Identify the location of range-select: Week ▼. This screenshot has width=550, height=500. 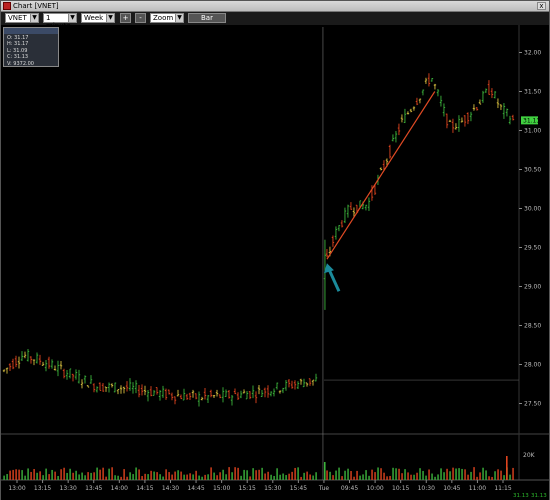
(98, 18).